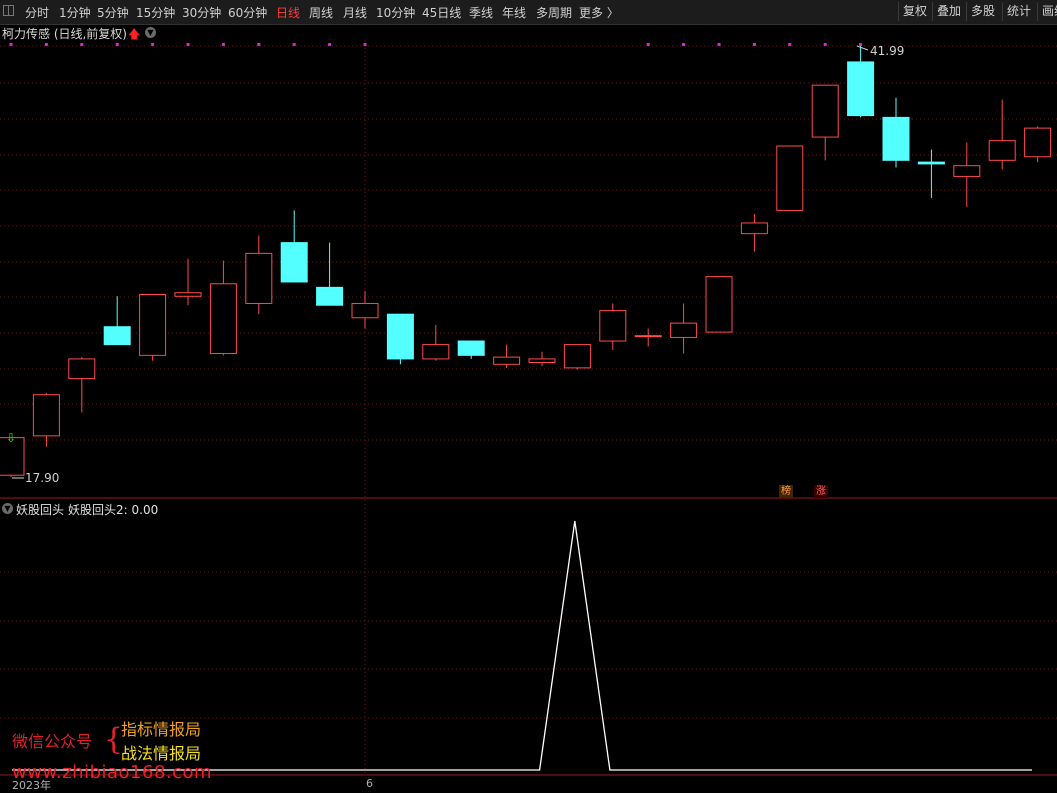 The width and height of the screenshot is (1057, 793). I want to click on period-tab-4: 30分钟, so click(201, 12).